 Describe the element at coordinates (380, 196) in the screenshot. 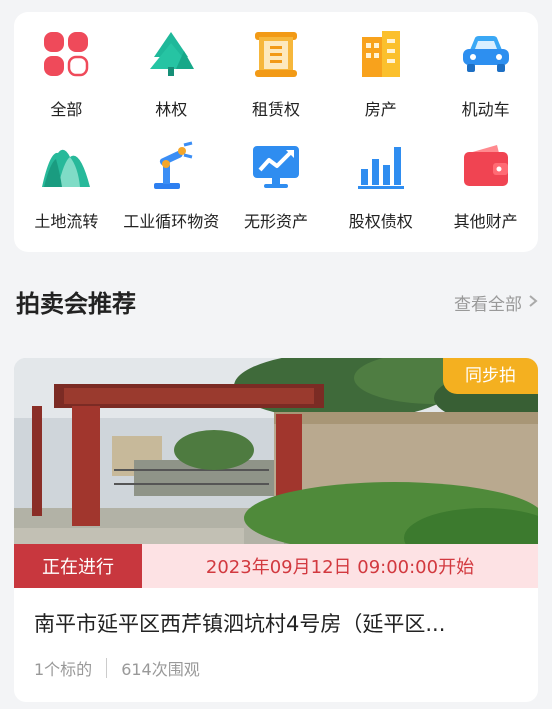

I see `category-equity: 股权债权` at that location.